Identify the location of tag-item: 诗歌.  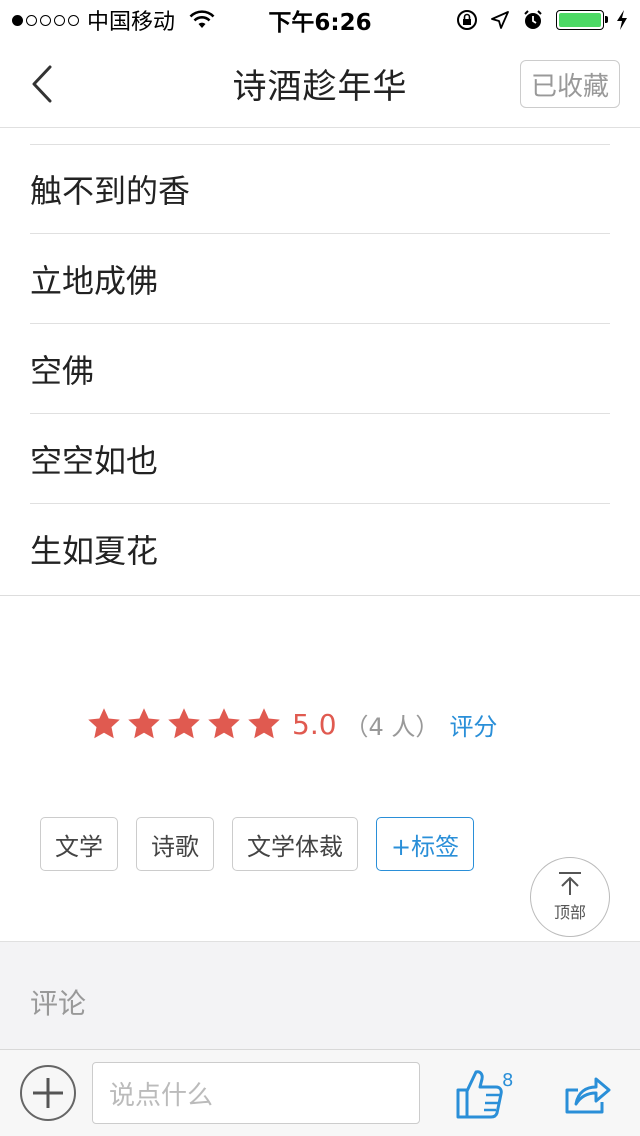
(175, 844).